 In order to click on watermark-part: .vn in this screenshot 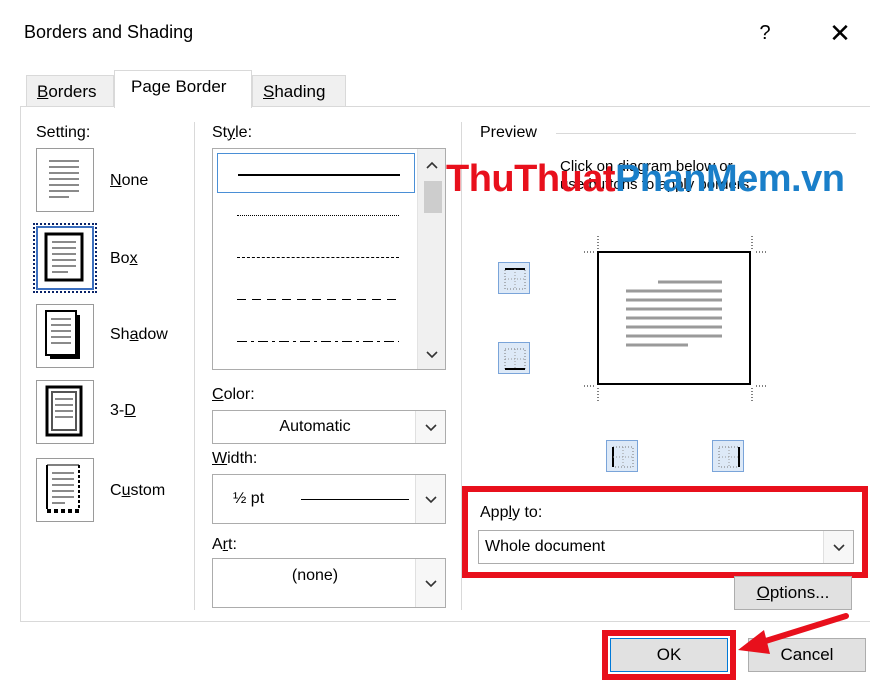, I will do `click(818, 179)`.